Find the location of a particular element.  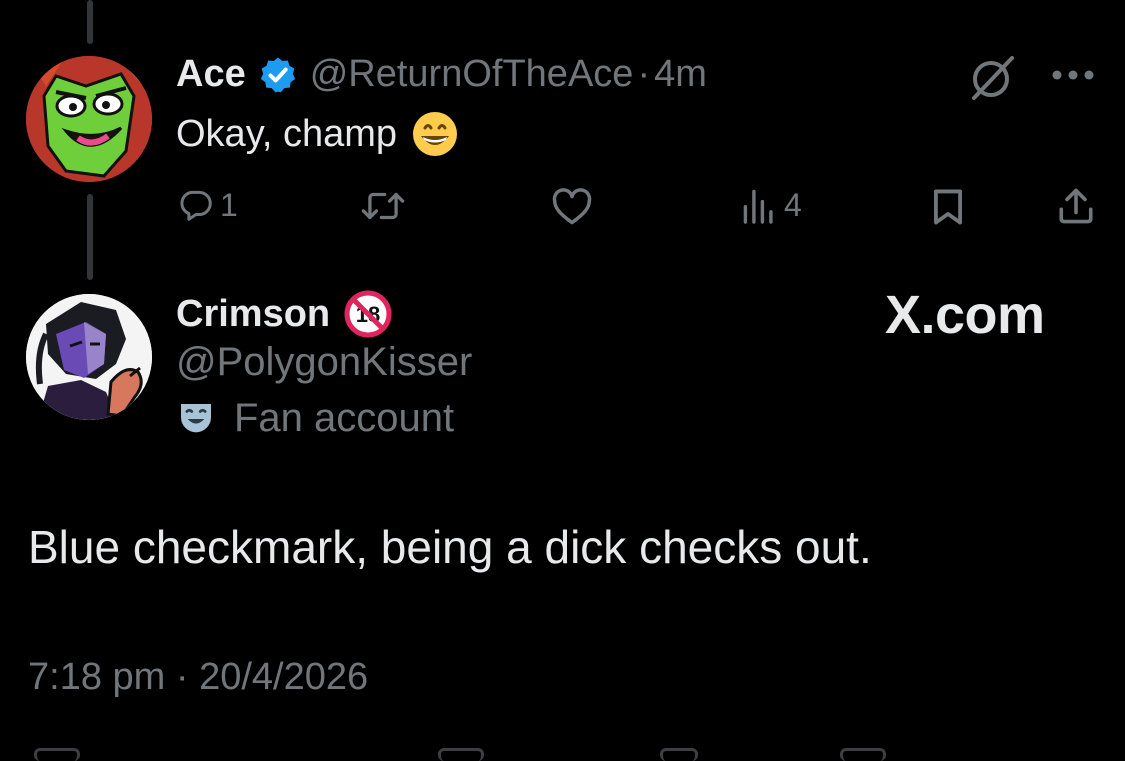

ace-handle: @ReturnOfTheAce is located at coordinates (472, 74).